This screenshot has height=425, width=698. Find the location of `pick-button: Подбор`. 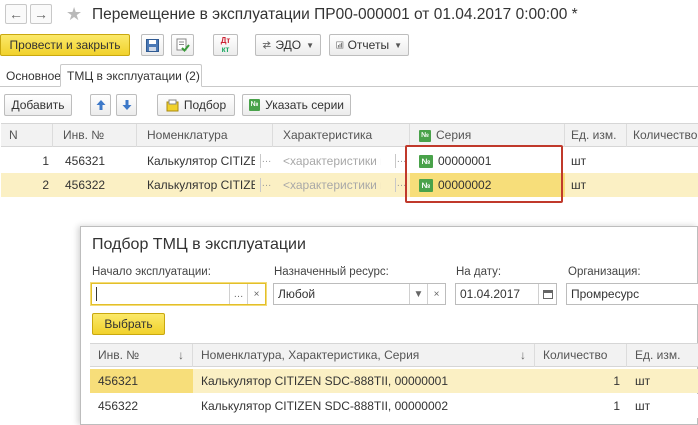

pick-button: Подбор is located at coordinates (196, 105).